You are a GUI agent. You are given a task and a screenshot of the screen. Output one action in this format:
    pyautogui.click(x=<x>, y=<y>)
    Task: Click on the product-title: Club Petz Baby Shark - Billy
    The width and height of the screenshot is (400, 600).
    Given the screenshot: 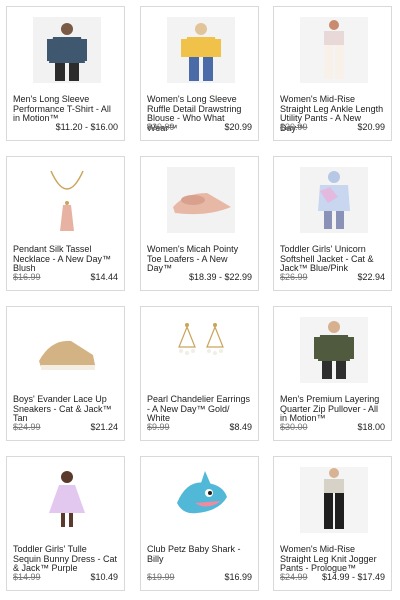 What is the action you would take?
    pyautogui.click(x=202, y=554)
    